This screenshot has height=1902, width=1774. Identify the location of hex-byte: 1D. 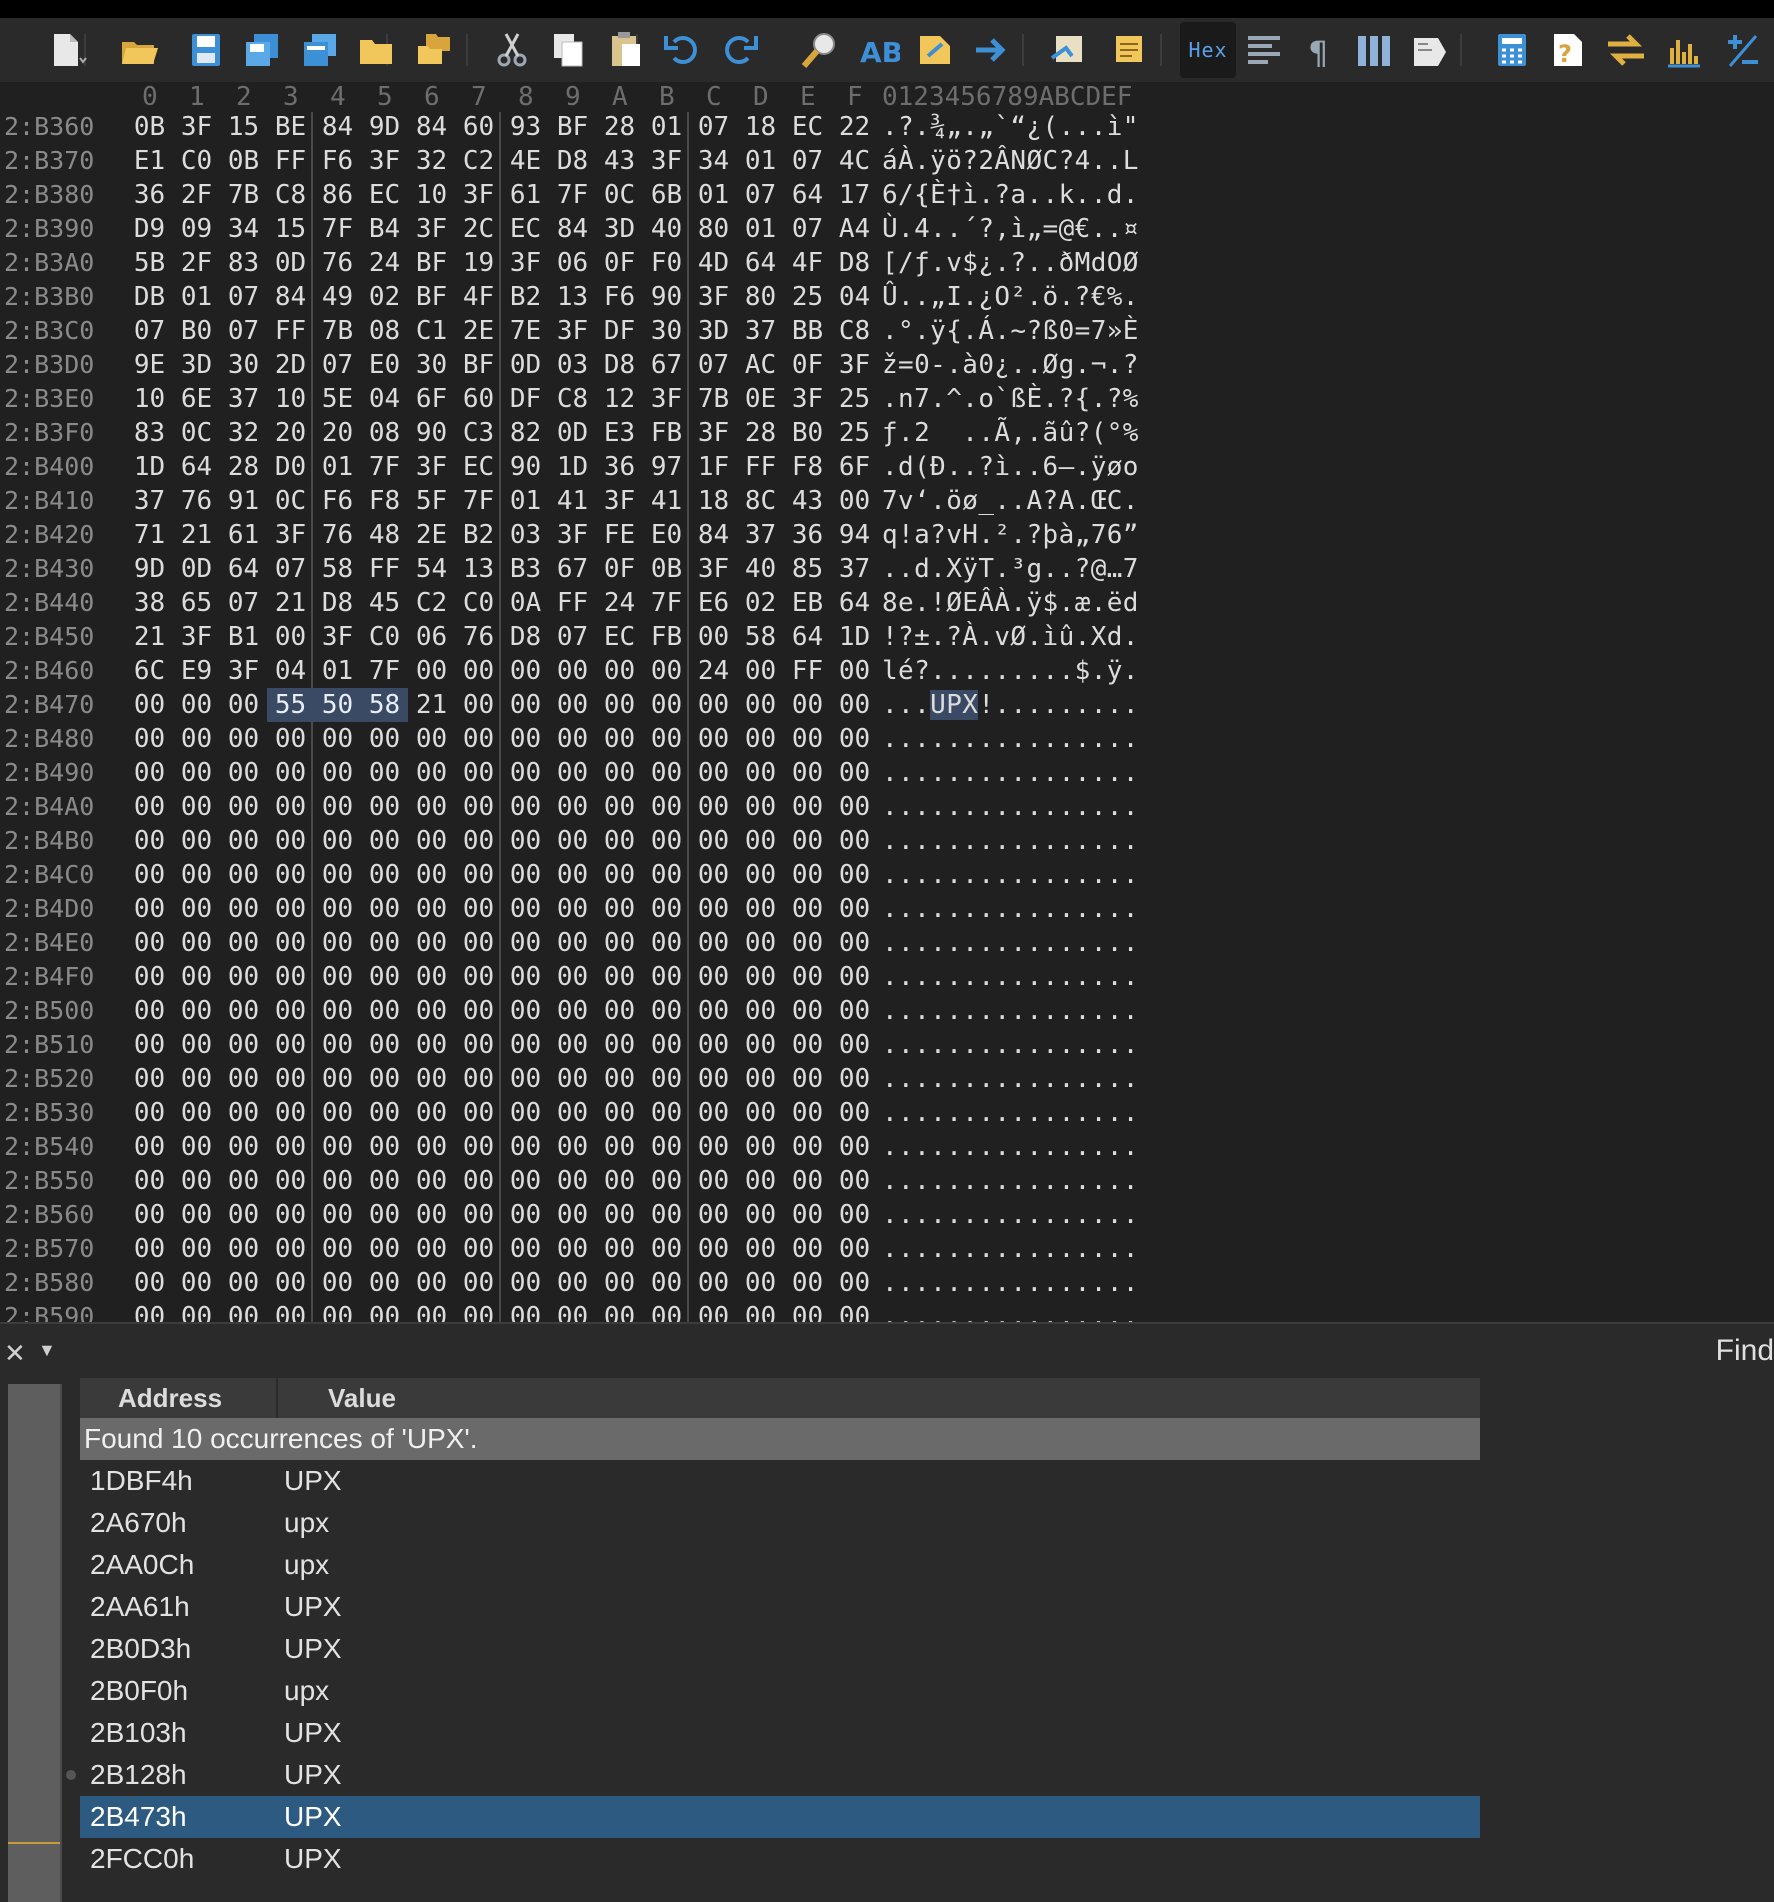
(149, 467).